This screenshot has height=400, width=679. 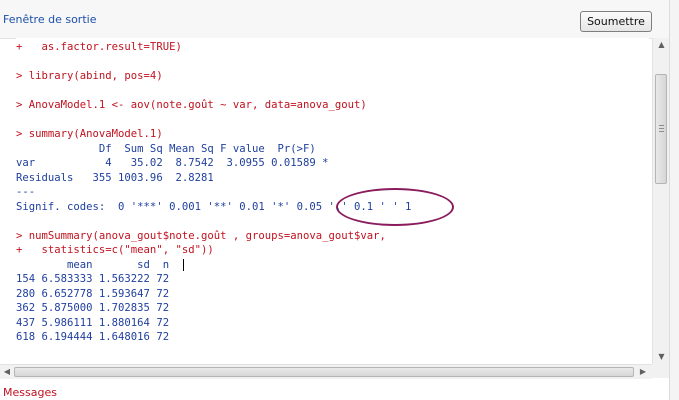 What do you see at coordinates (643, 372) in the screenshot?
I see `scroll-right-icon: ▶` at bounding box center [643, 372].